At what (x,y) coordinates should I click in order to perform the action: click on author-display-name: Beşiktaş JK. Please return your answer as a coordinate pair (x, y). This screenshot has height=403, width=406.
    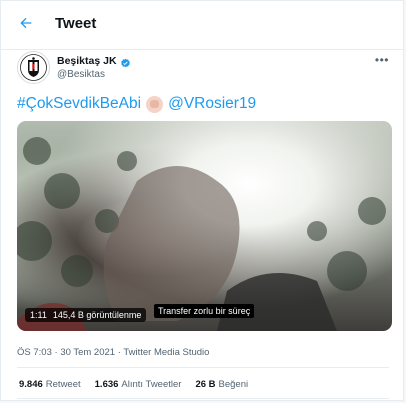
    Looking at the image, I should click on (87, 61).